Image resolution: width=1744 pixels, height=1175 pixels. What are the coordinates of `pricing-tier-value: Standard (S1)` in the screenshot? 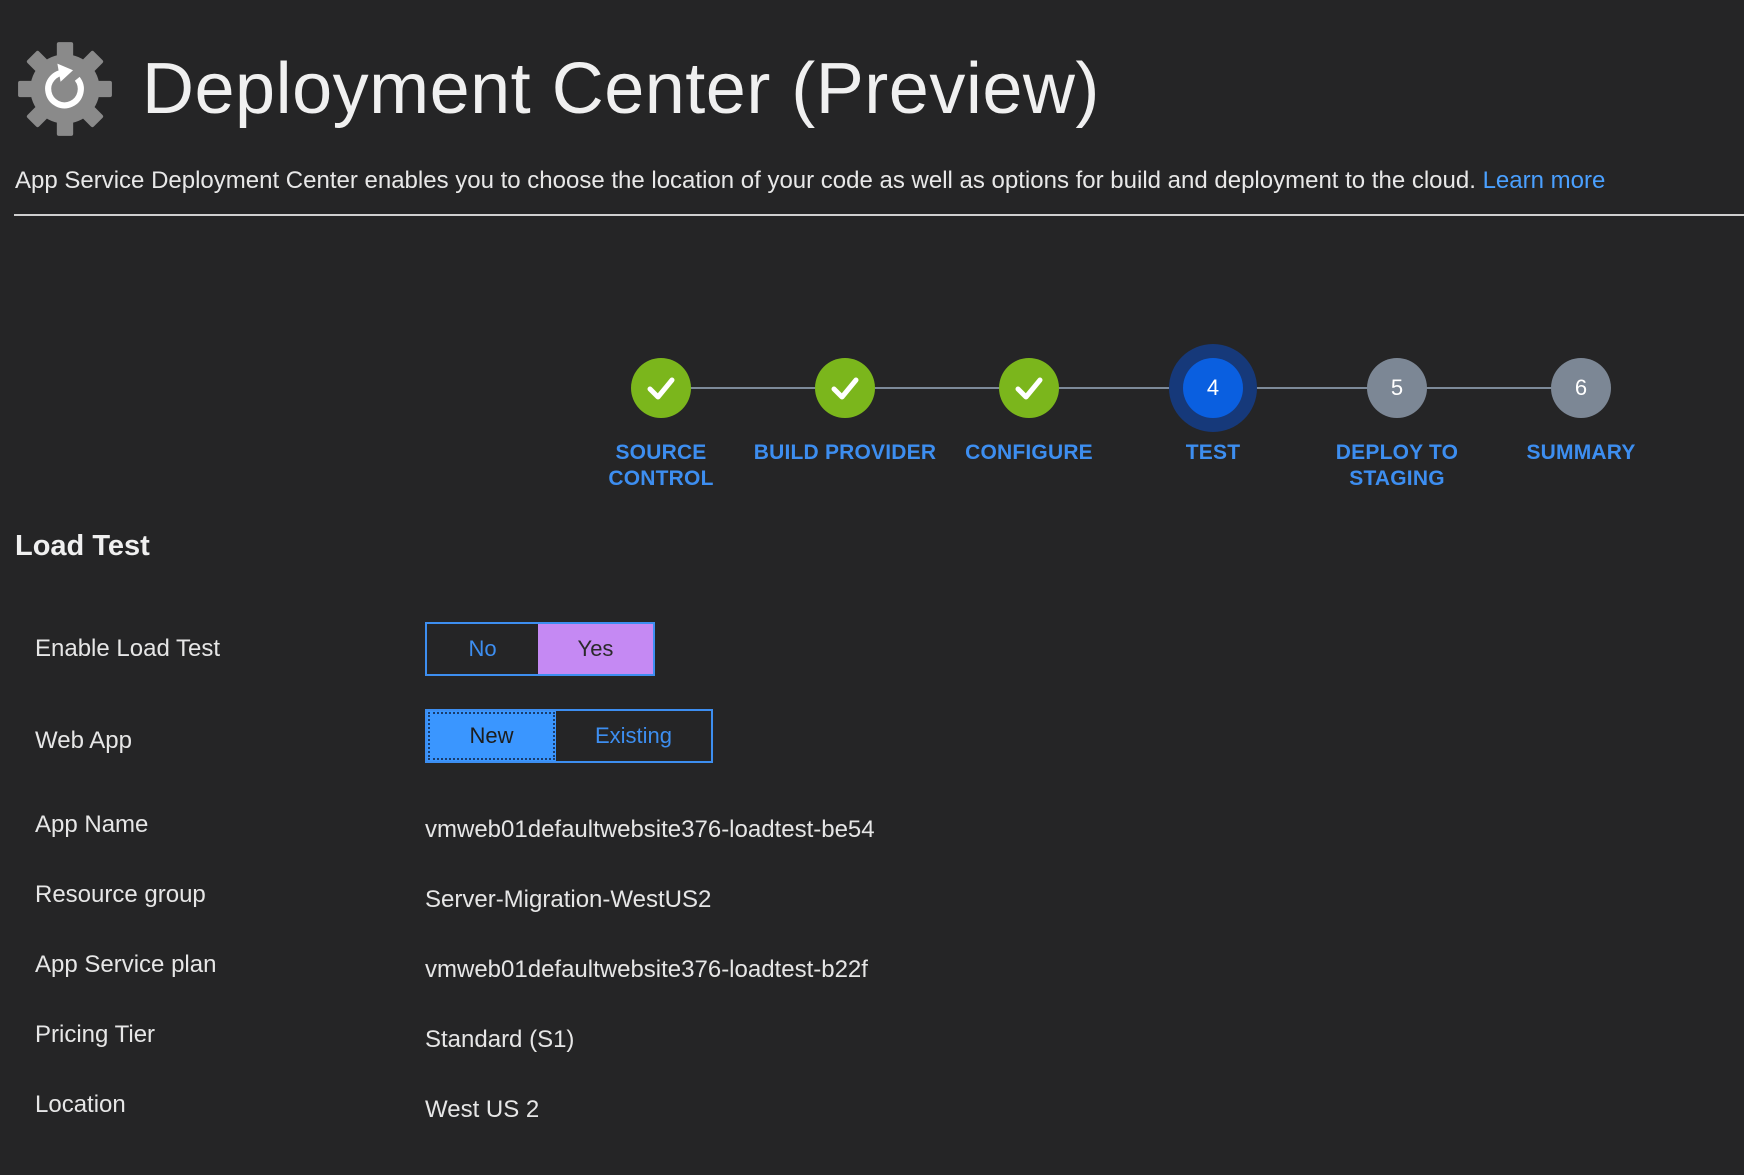 It's located at (500, 1039).